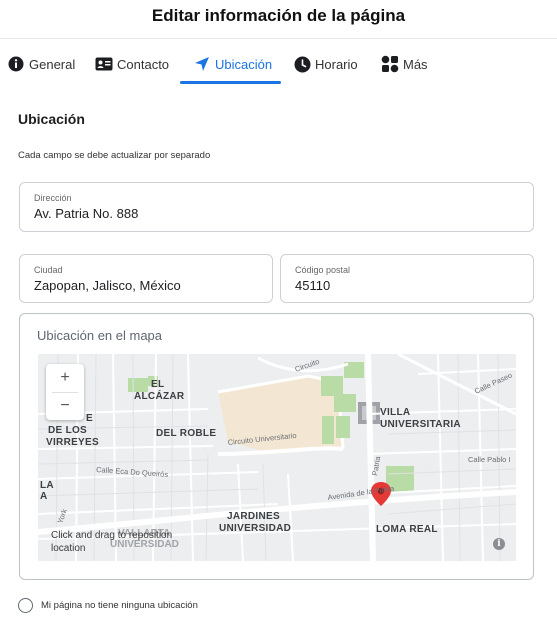 The width and height of the screenshot is (557, 618). Describe the element at coordinates (278, 15) in the screenshot. I see `page-title: Editar información de la página` at that location.